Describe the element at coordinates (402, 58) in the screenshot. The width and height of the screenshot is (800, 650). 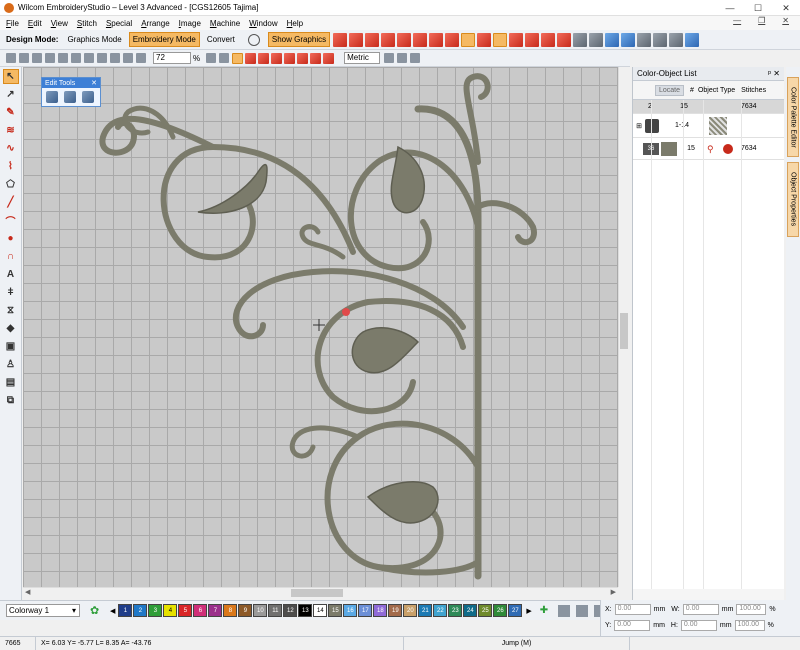
I see `object-icon` at that location.